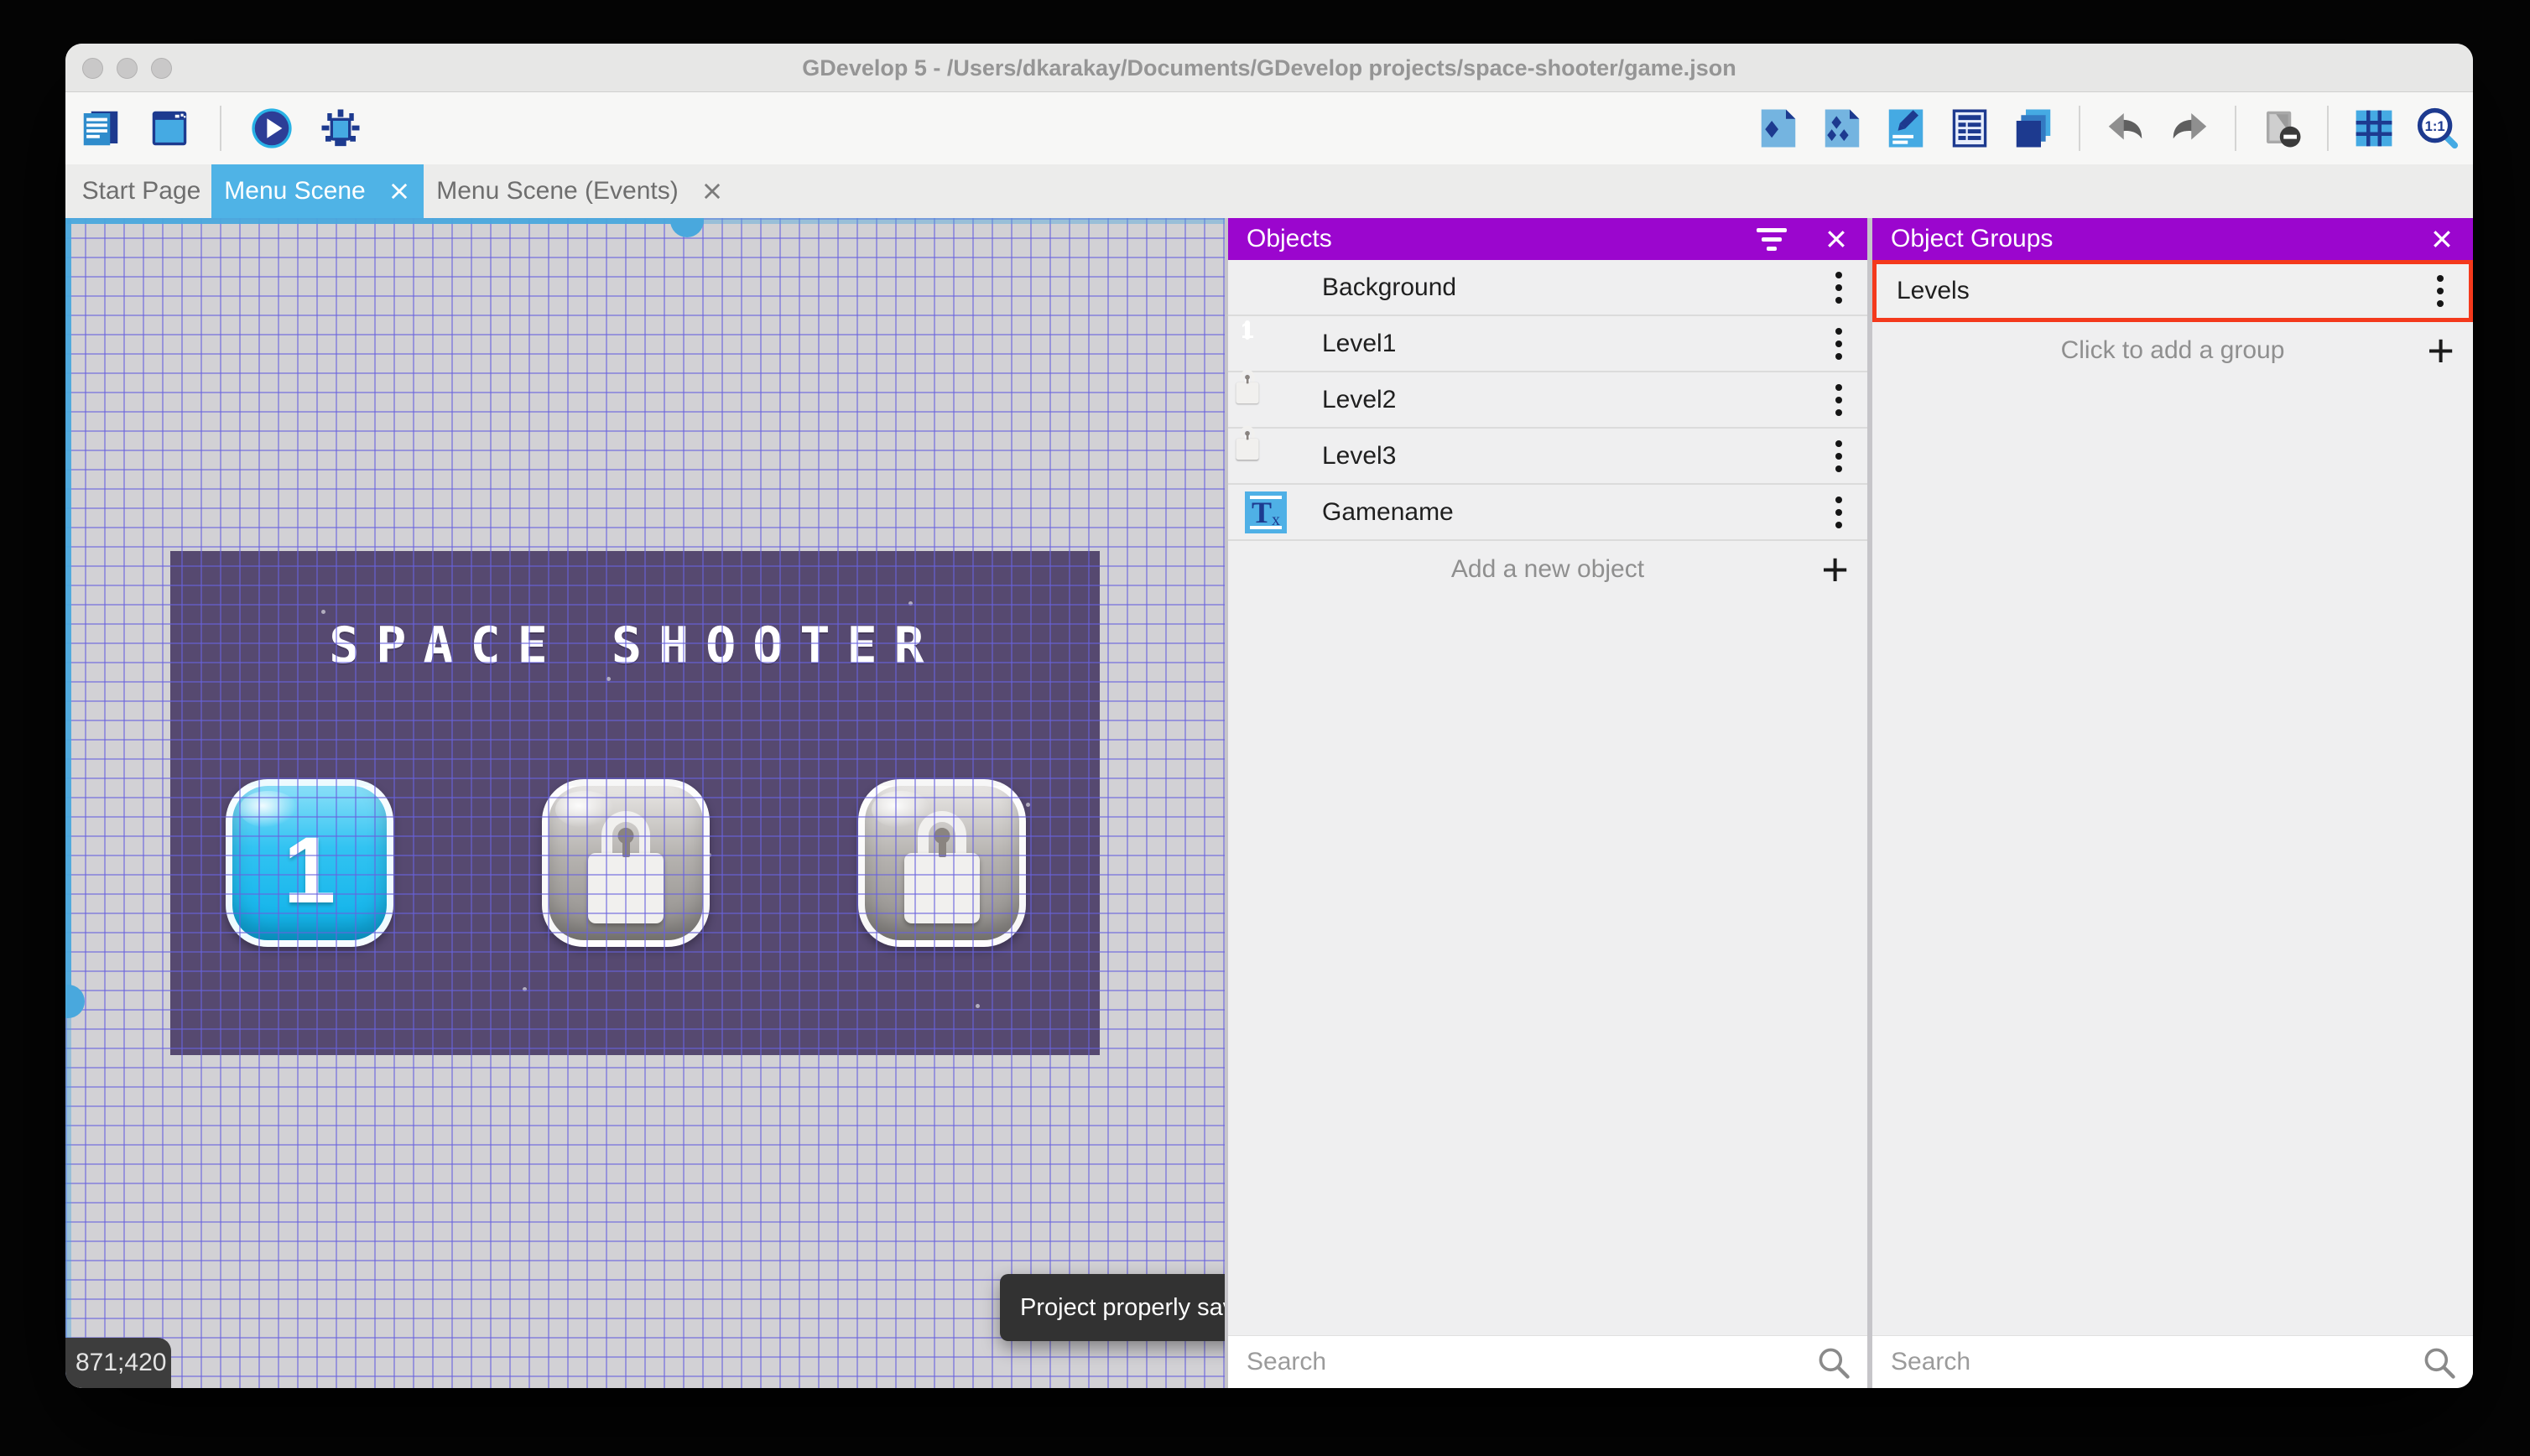  I want to click on debug-icon, so click(340, 128).